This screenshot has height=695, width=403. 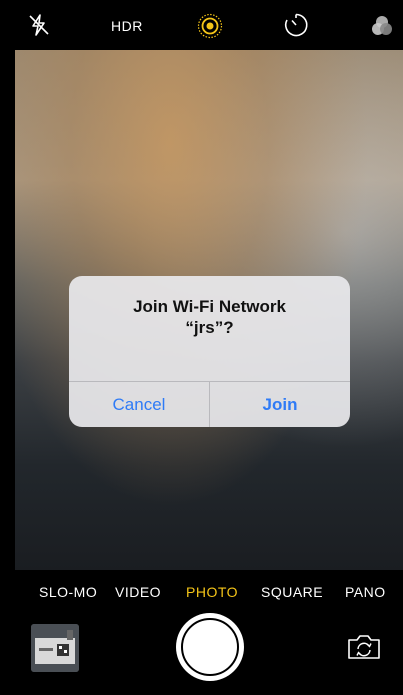 What do you see at coordinates (138, 592) in the screenshot?
I see `mode-video: VIDEO` at bounding box center [138, 592].